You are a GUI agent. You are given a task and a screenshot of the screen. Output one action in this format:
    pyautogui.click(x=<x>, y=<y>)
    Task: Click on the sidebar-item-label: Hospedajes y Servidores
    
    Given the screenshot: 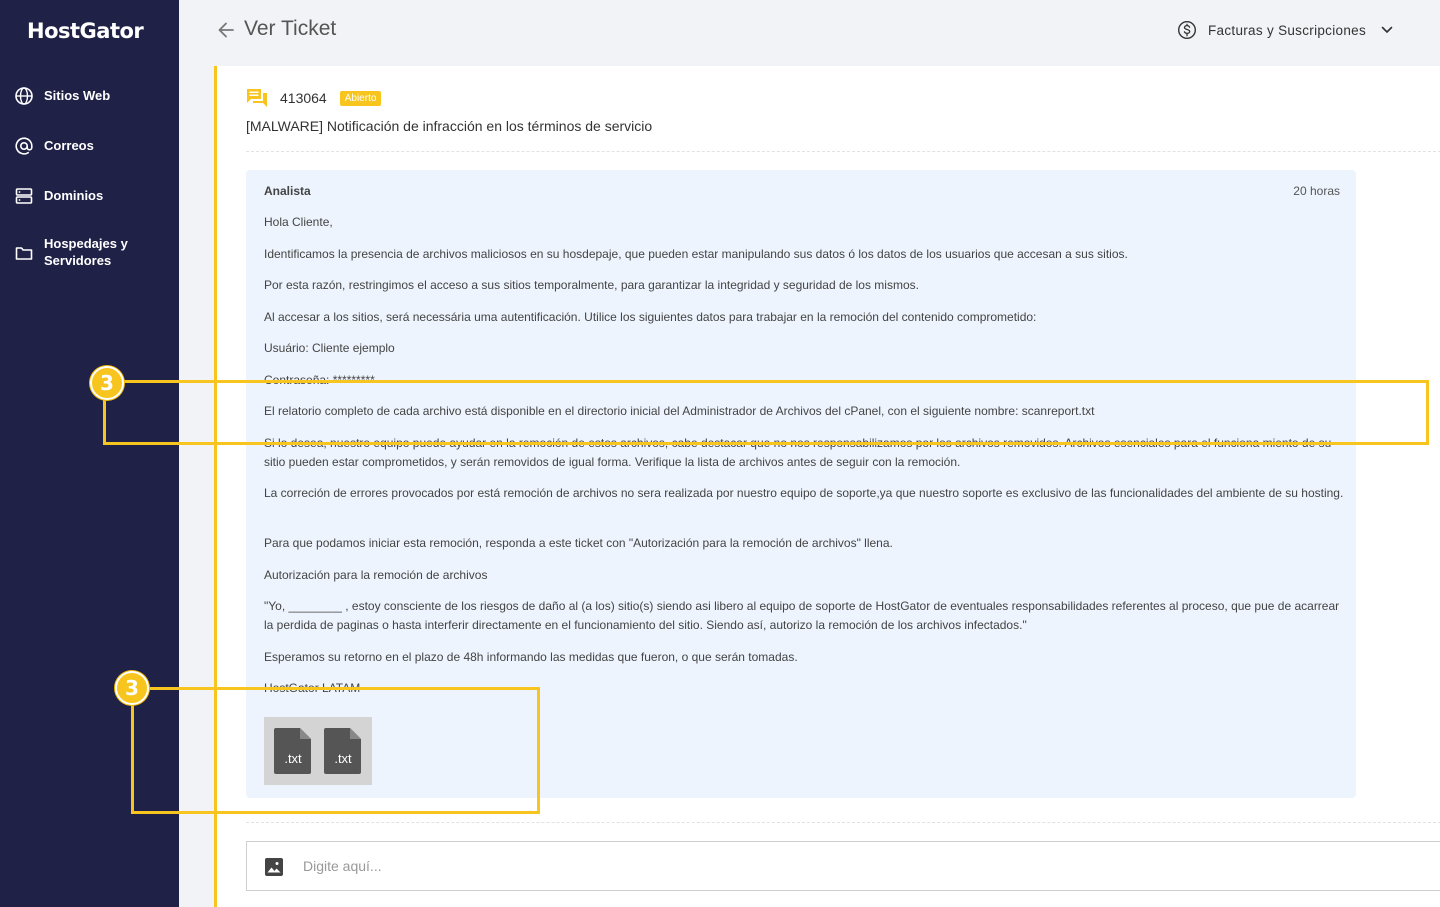 What is the action you would take?
    pyautogui.click(x=86, y=252)
    